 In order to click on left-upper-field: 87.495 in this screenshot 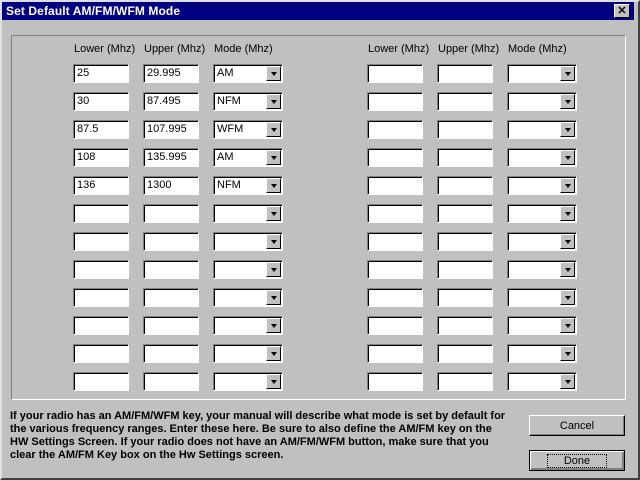, I will do `click(171, 101)`.